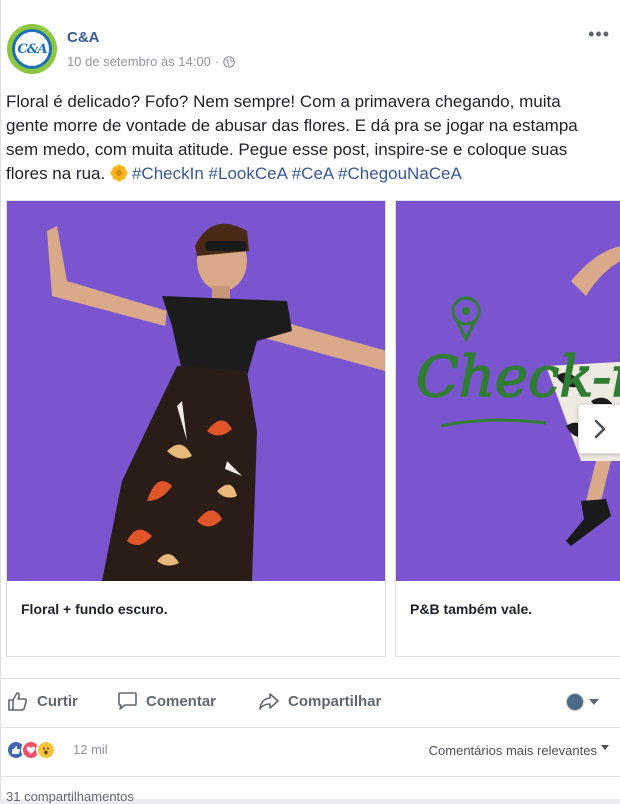 The height and width of the screenshot is (804, 620). I want to click on like-label: Curtir, so click(57, 701).